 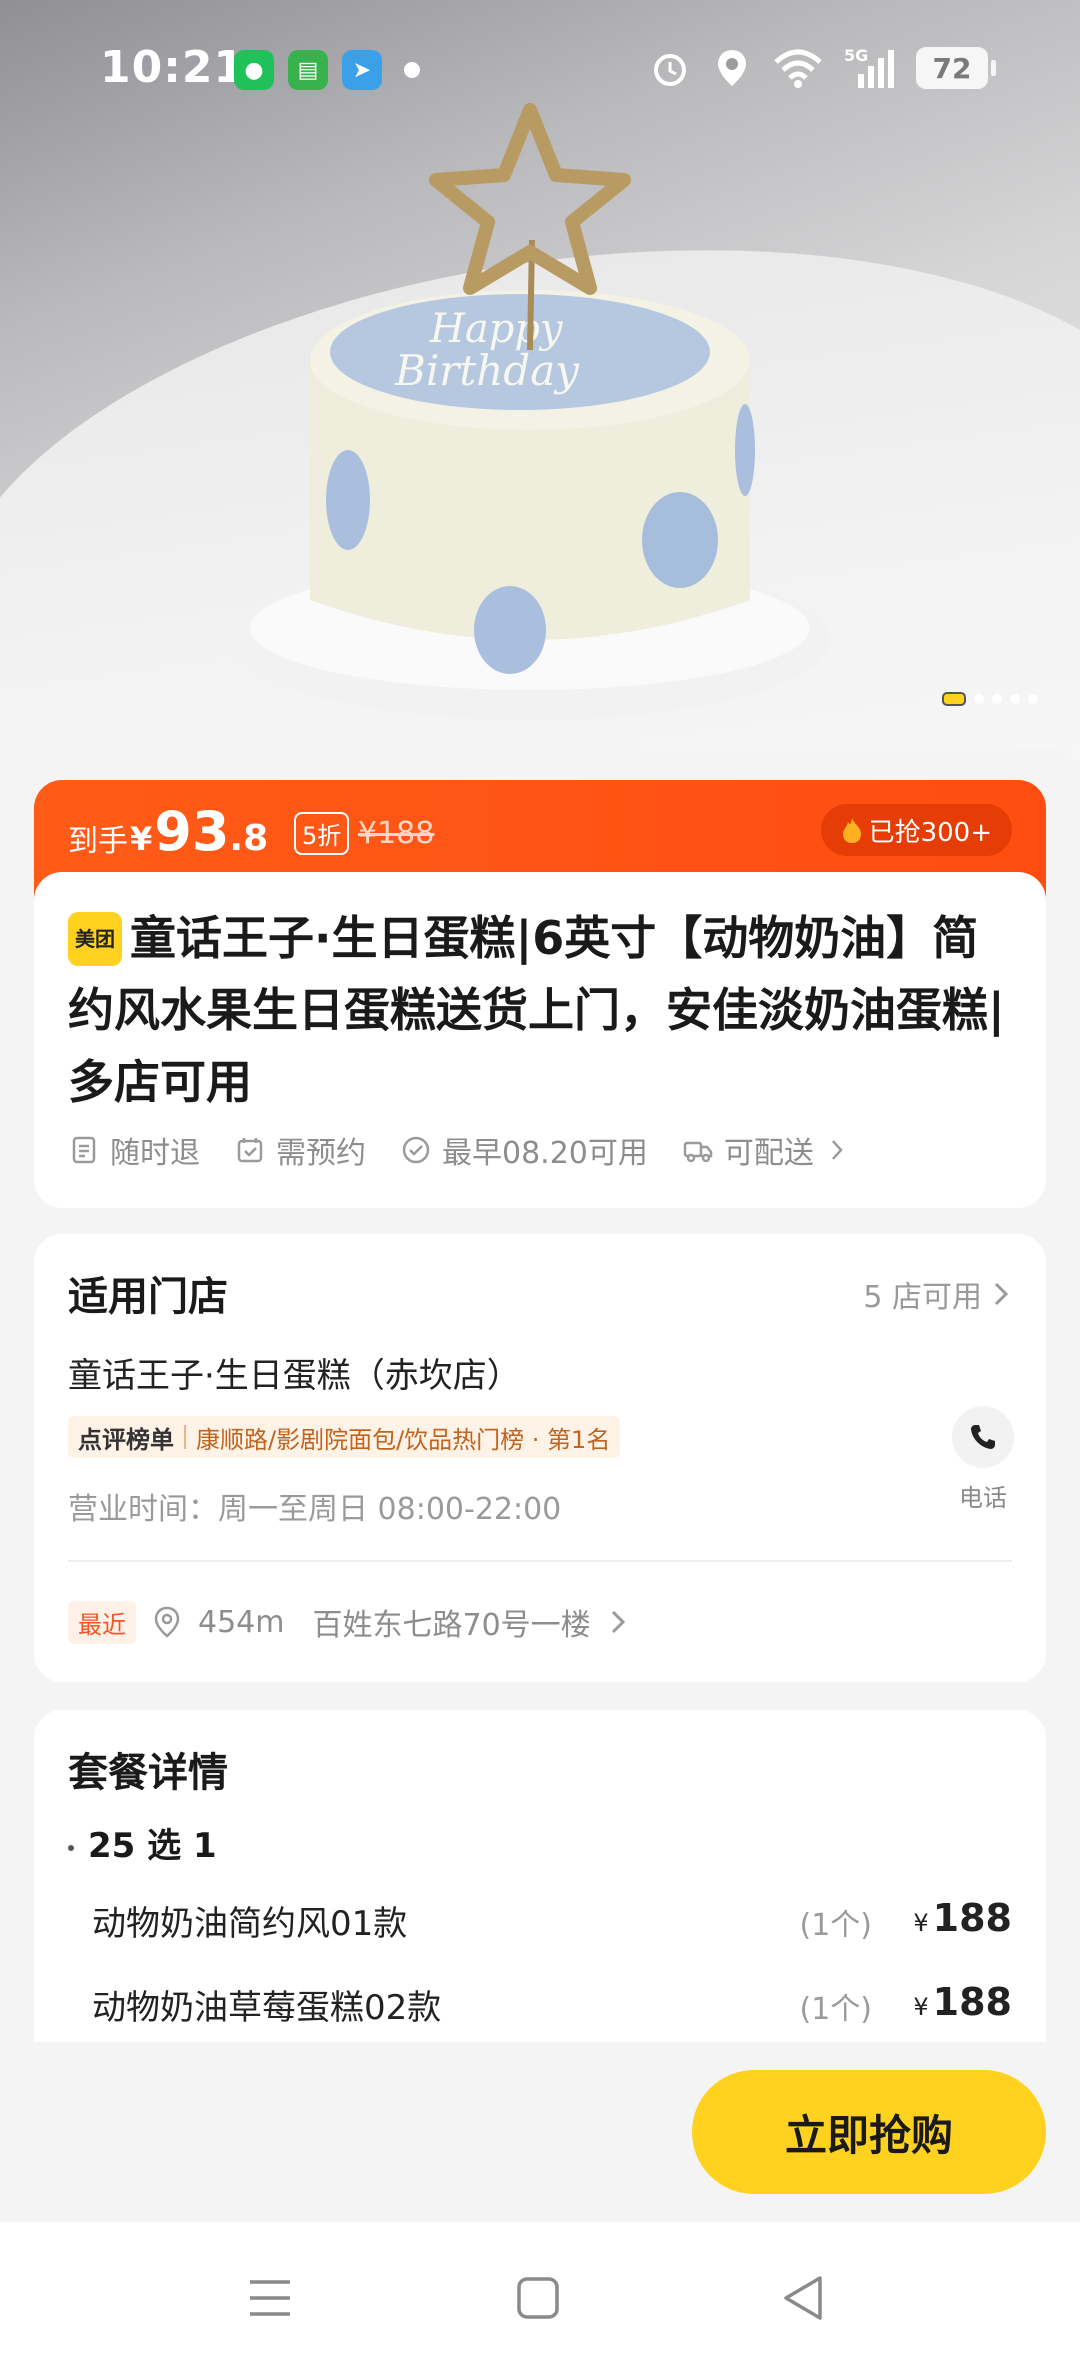 What do you see at coordinates (199, 831) in the screenshot?
I see `final-price: ¥93.8` at bounding box center [199, 831].